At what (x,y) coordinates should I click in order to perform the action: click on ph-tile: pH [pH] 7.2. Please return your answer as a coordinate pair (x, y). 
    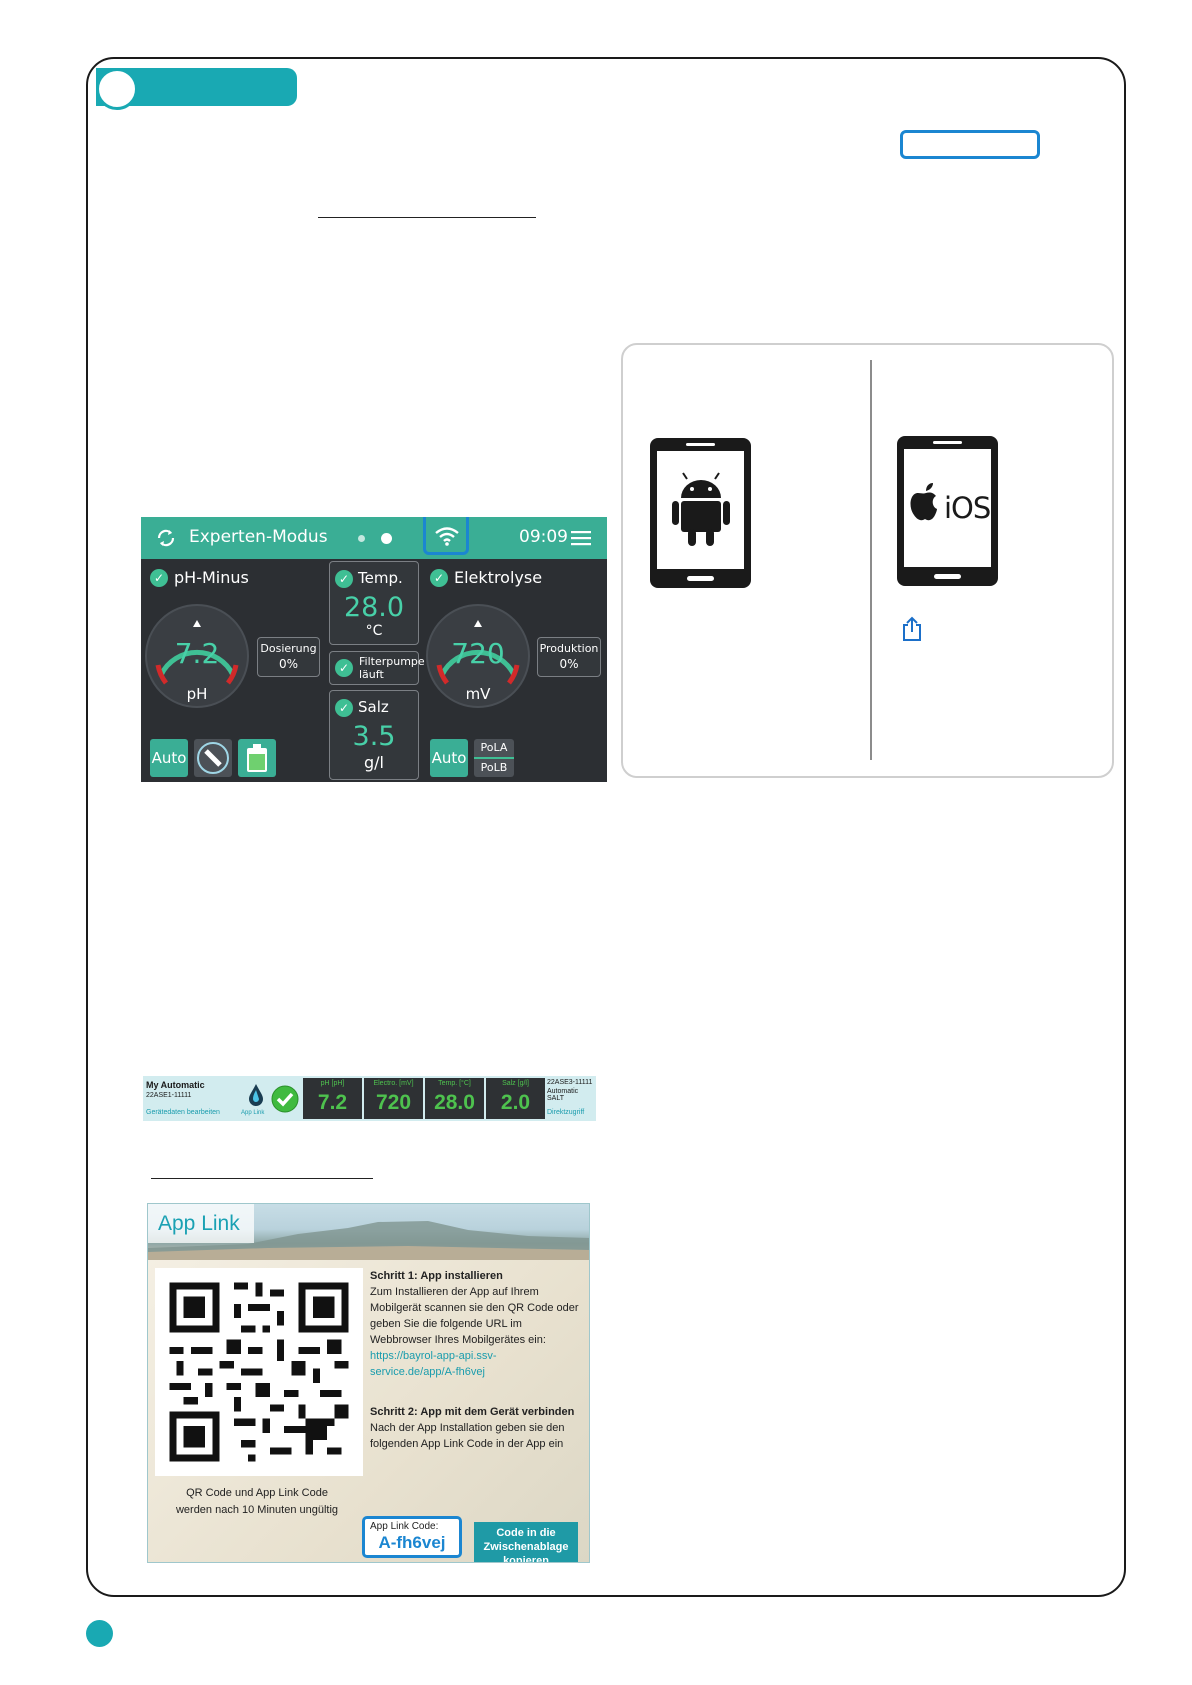
    Looking at the image, I should click on (332, 1098).